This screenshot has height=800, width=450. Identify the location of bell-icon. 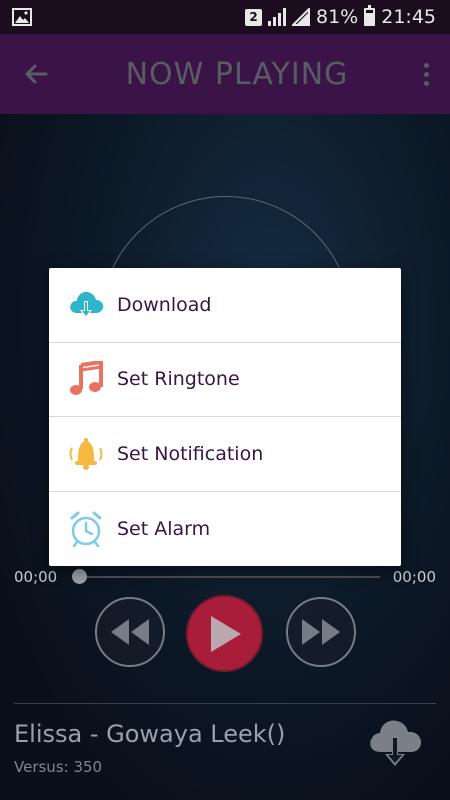
(86, 454).